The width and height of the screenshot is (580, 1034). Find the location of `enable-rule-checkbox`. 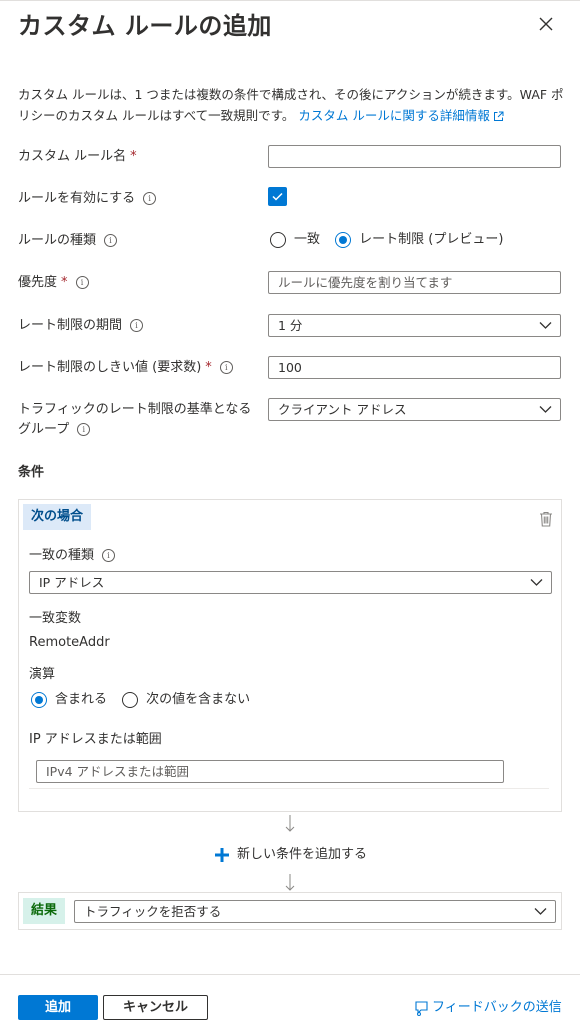

enable-rule-checkbox is located at coordinates (277, 196).